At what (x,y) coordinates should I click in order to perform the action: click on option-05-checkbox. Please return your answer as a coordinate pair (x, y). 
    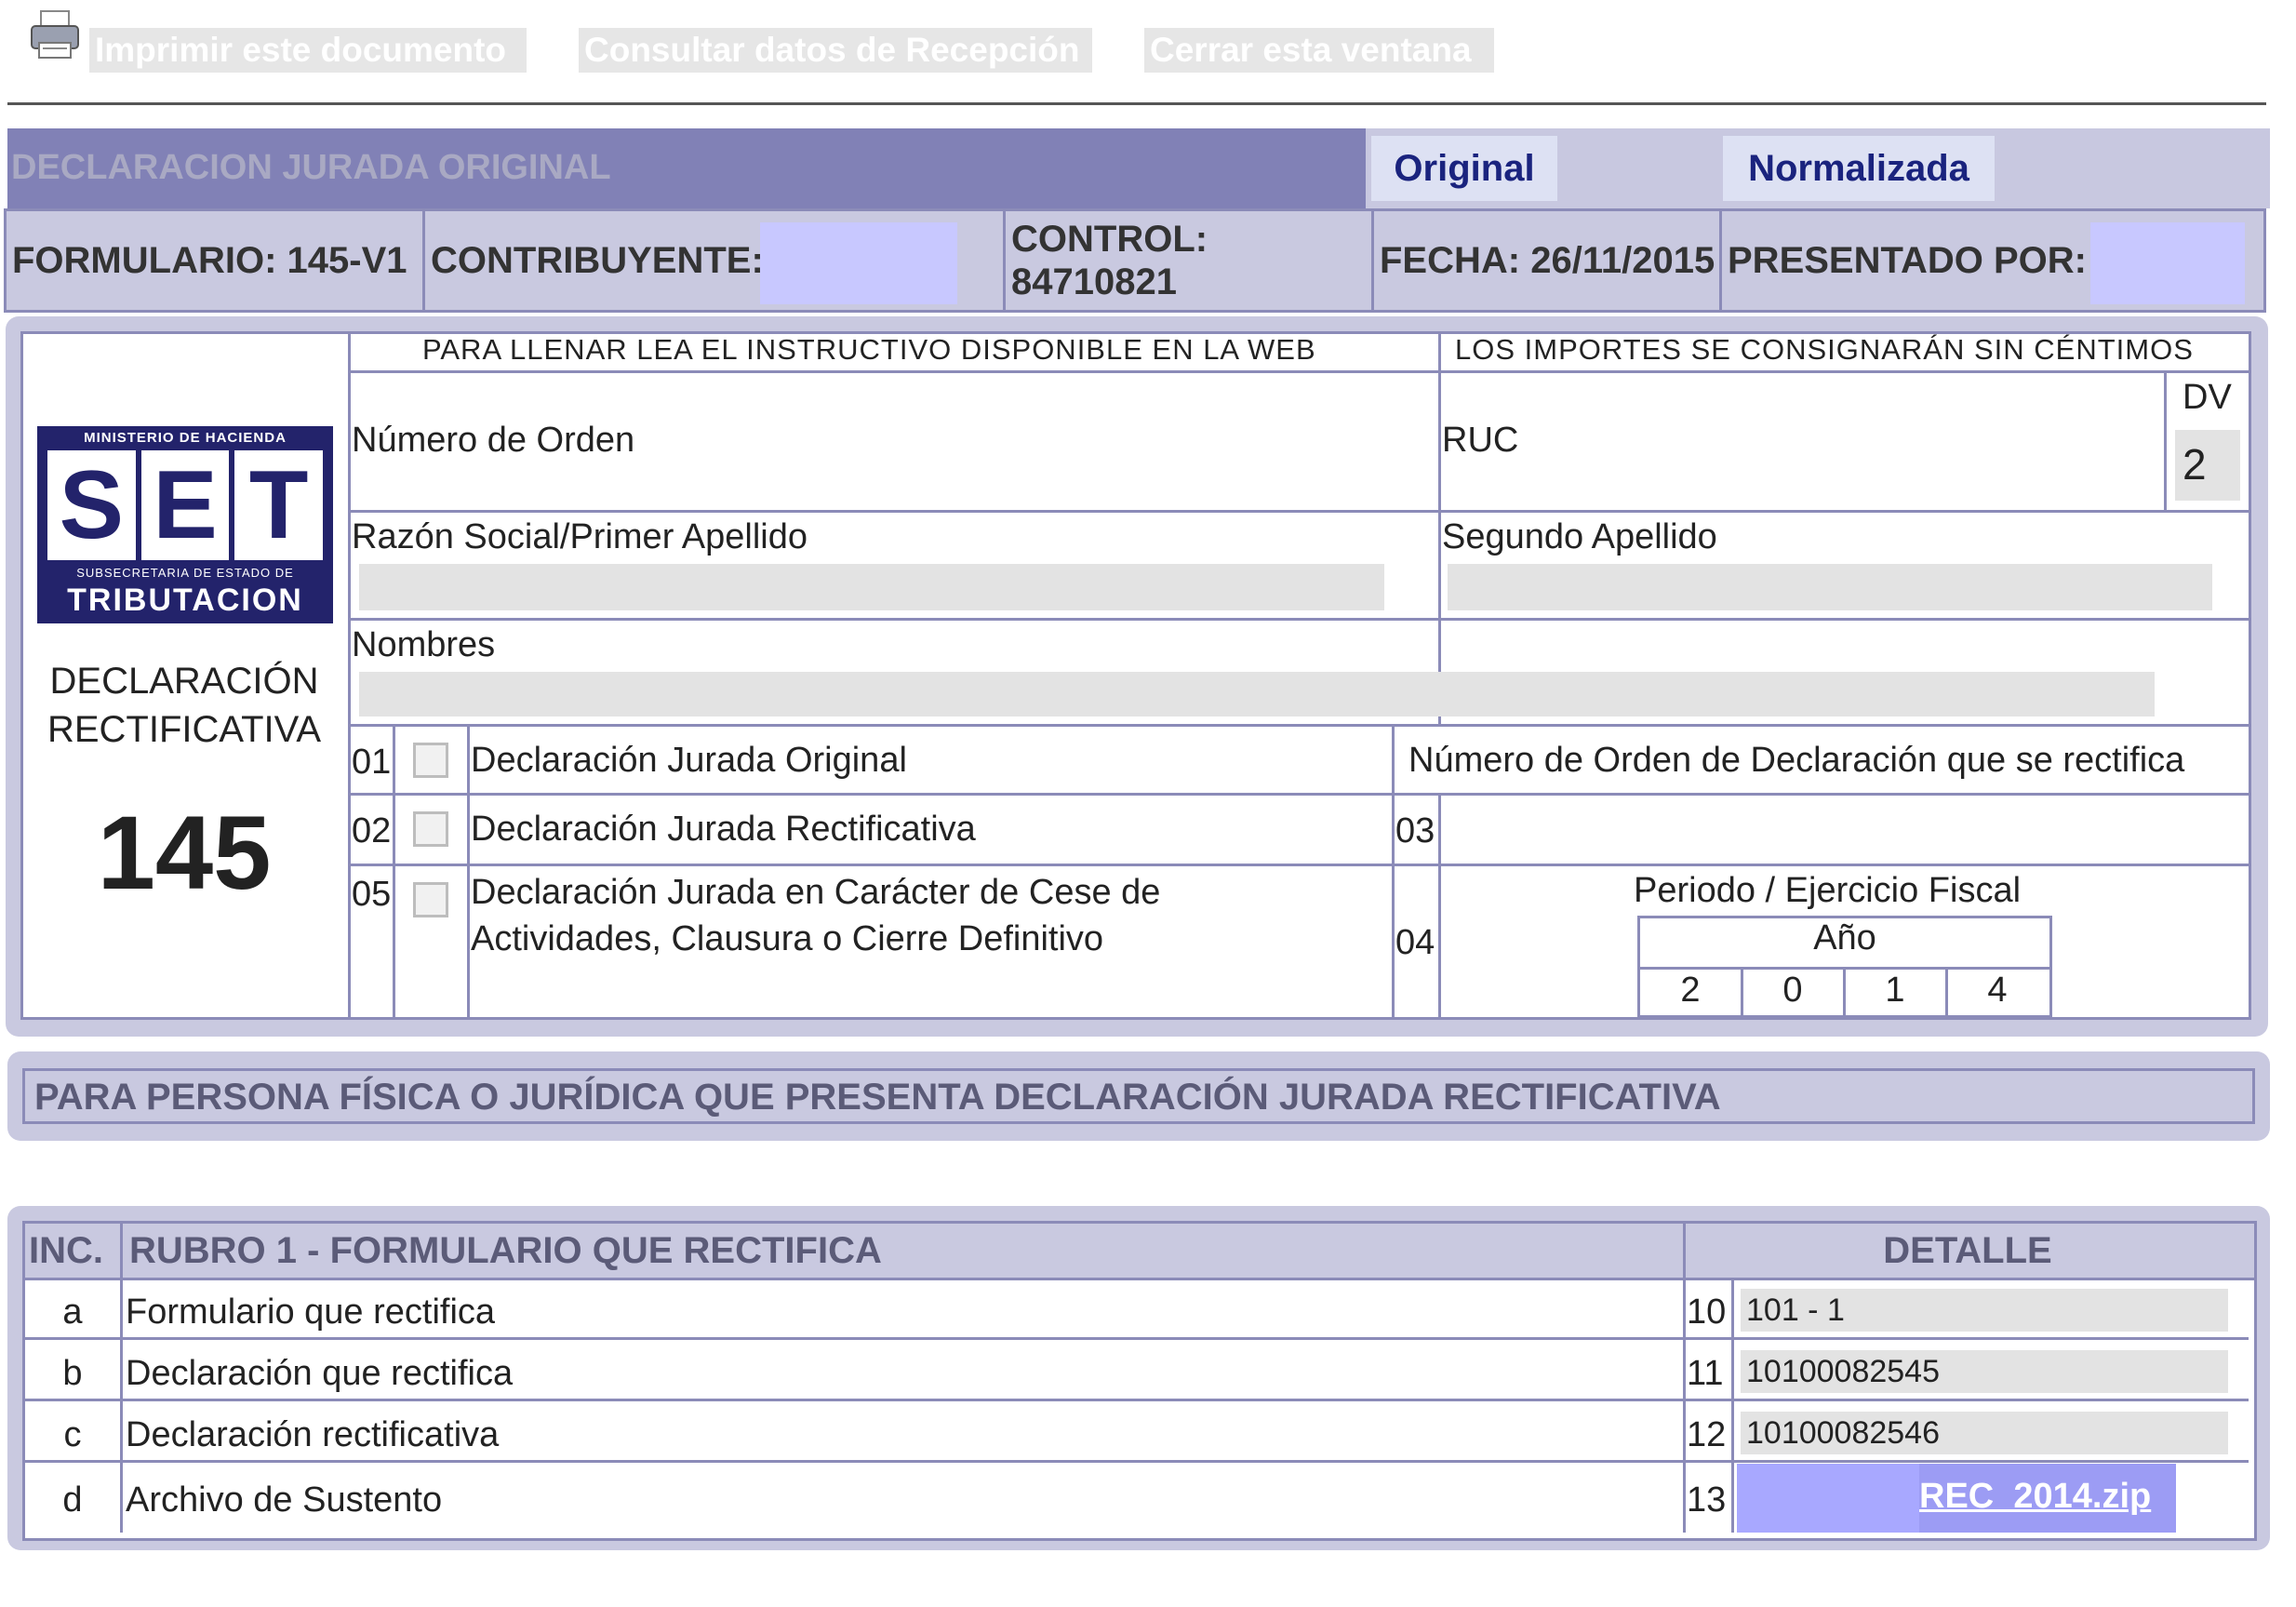
    Looking at the image, I should click on (430, 899).